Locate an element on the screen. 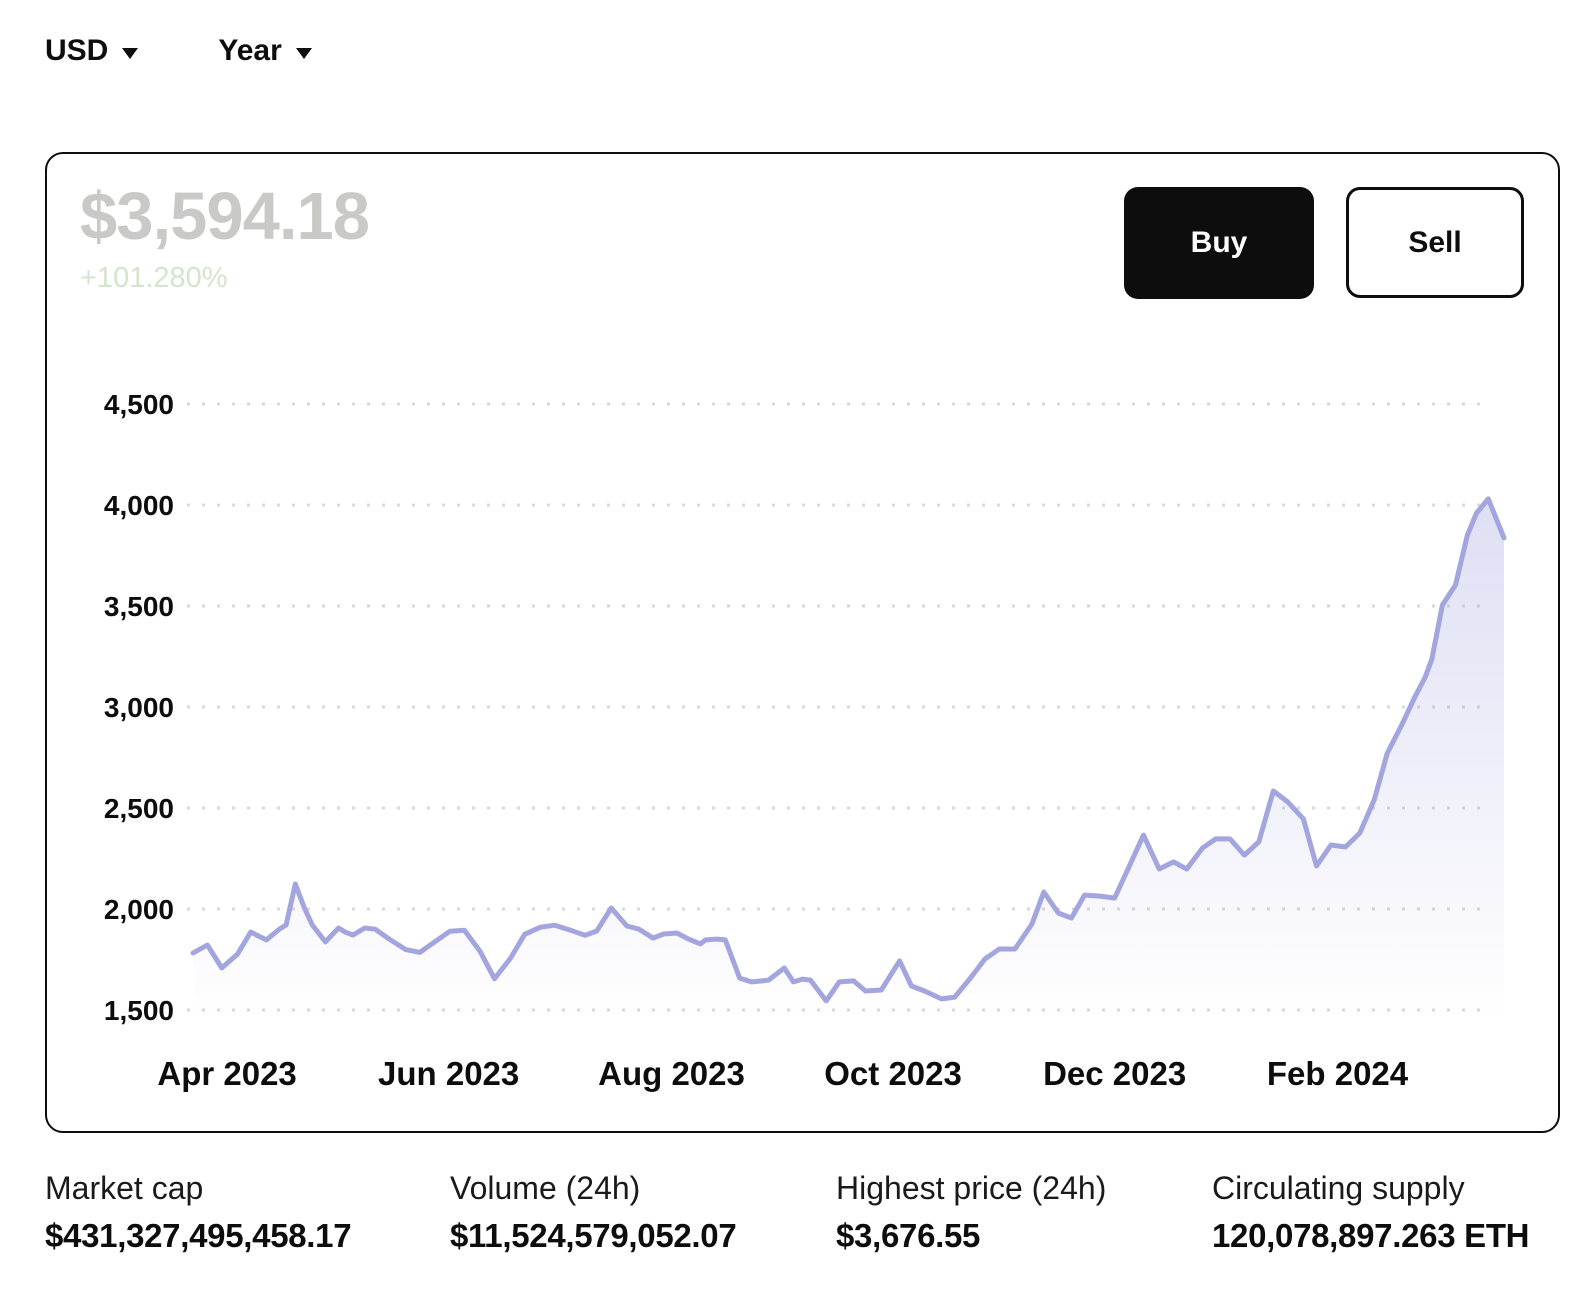 The image size is (1596, 1292). currency-dropdown: USD is located at coordinates (92, 51).